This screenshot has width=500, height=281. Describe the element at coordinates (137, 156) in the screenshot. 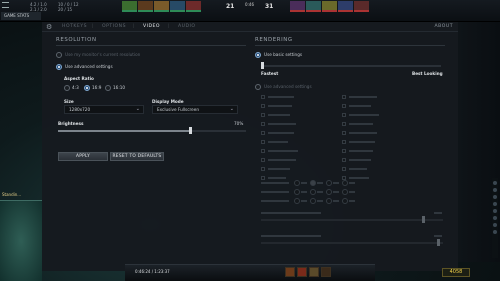

I see `reset-to-defaults-button: RESET TO DEFAULTS` at that location.